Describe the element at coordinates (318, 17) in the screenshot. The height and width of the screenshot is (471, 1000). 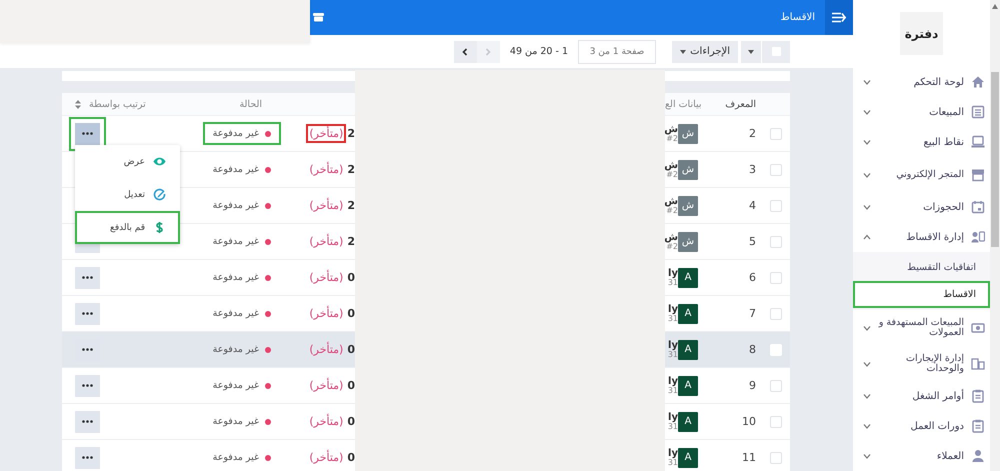
I see `store-icon` at that location.